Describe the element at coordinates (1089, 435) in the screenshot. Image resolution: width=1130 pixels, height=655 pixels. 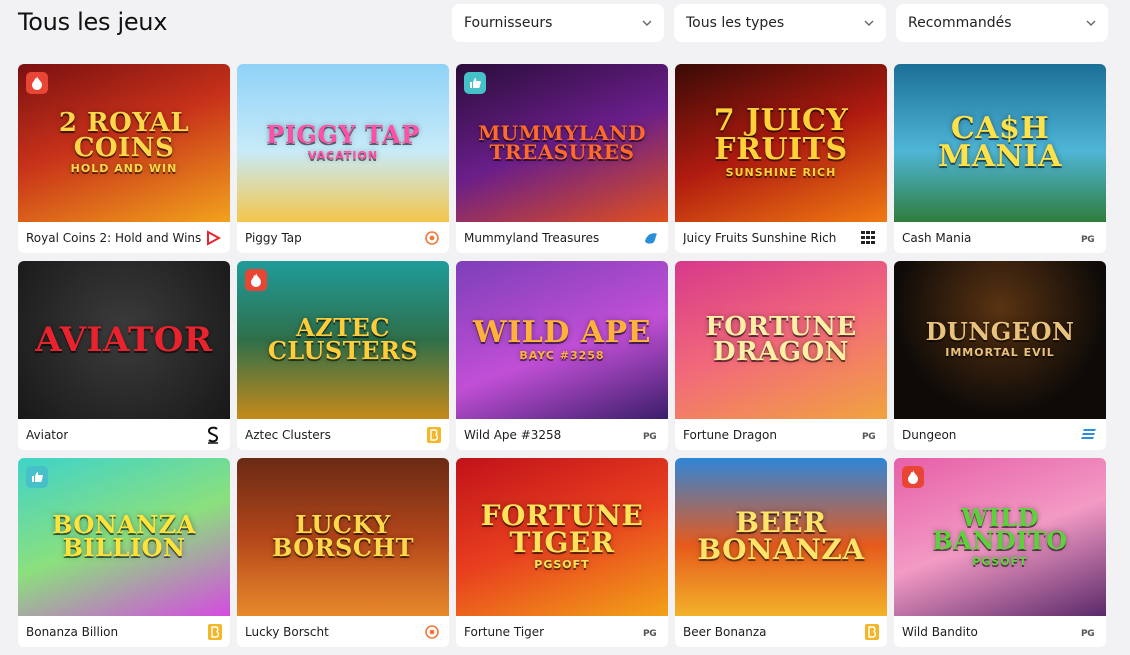
I see `stripes-logo-icon` at that location.